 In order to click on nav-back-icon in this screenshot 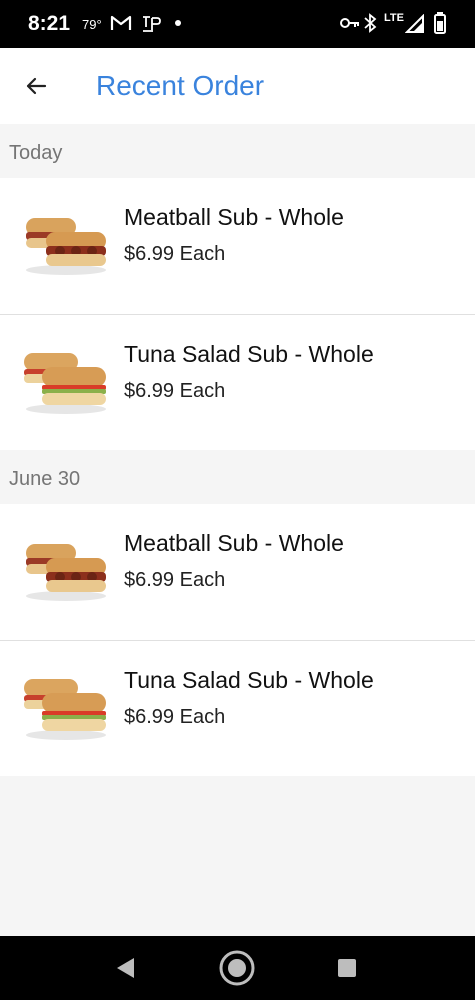, I will do `click(125, 970)`.